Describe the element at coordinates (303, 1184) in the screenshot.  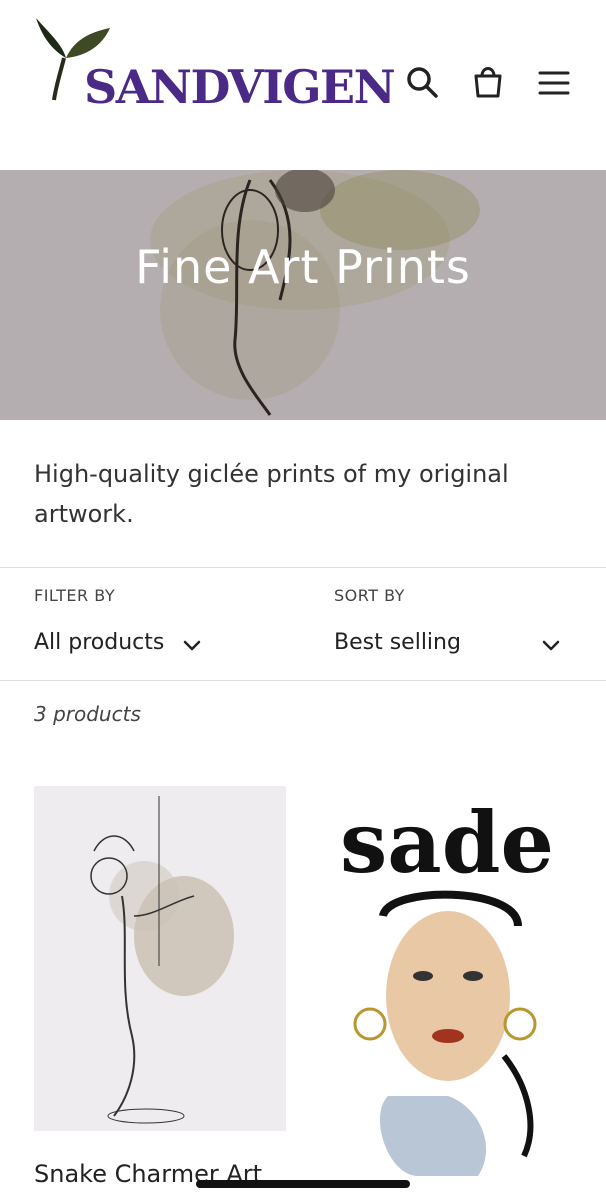
I see `home-indicator` at that location.